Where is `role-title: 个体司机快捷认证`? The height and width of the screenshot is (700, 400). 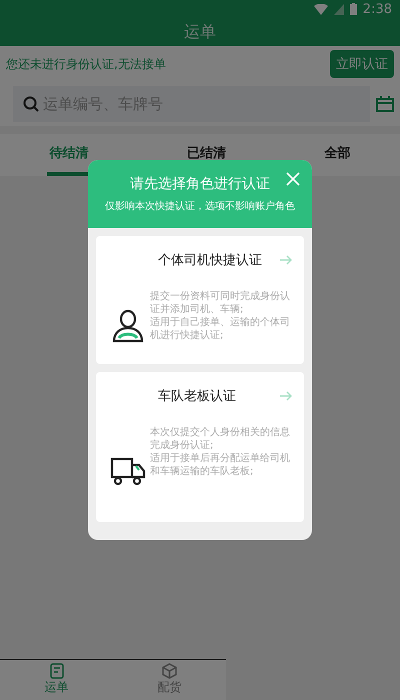 role-title: 个体司机快捷认证 is located at coordinates (210, 260).